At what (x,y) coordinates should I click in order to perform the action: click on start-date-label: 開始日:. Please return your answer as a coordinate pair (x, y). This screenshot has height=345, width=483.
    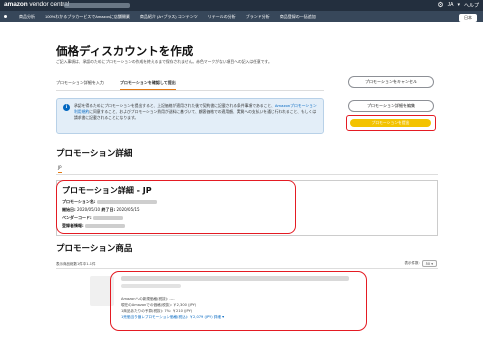
    Looking at the image, I should click on (69, 209).